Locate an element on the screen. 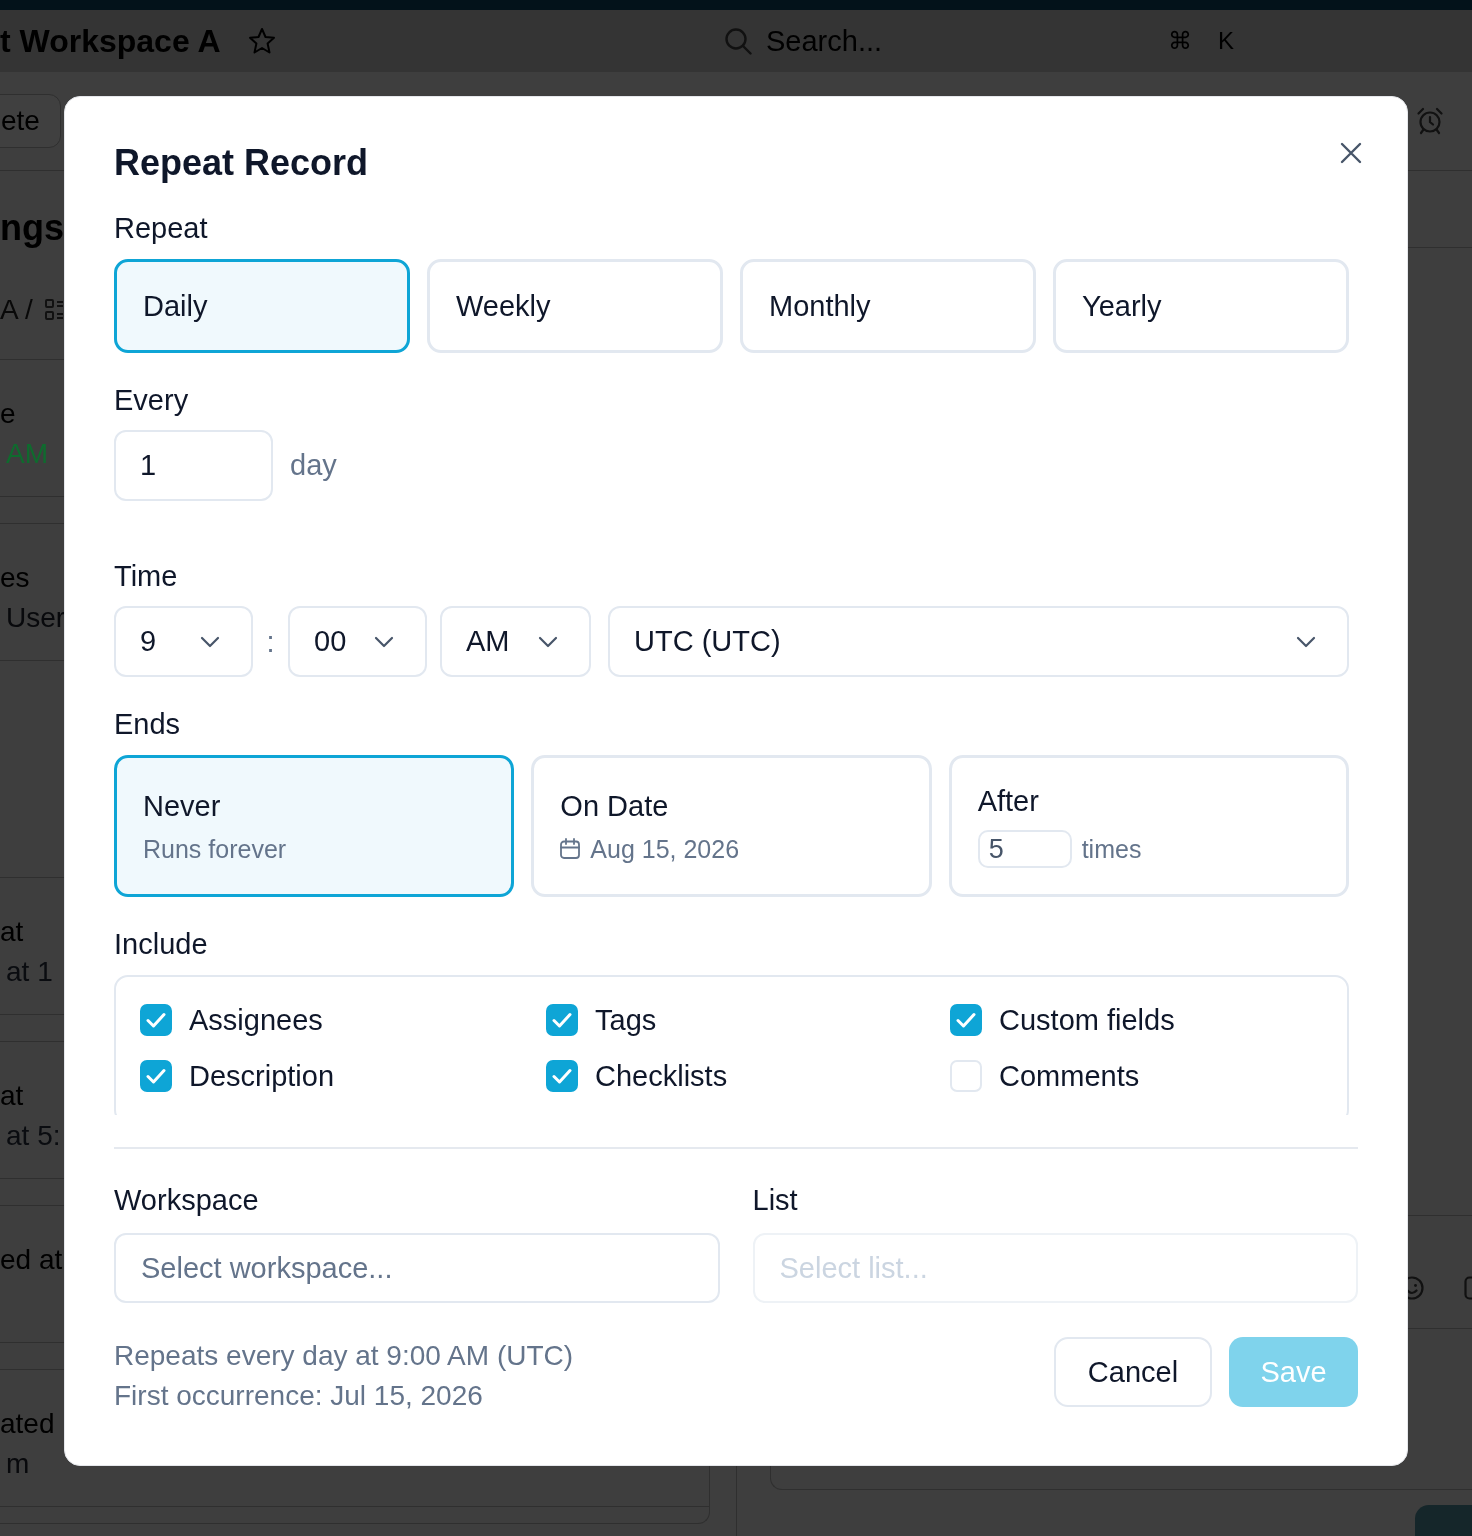  summary-text: Repeats every day at 9:00 AM (UTC) is located at coordinates (344, 1356).